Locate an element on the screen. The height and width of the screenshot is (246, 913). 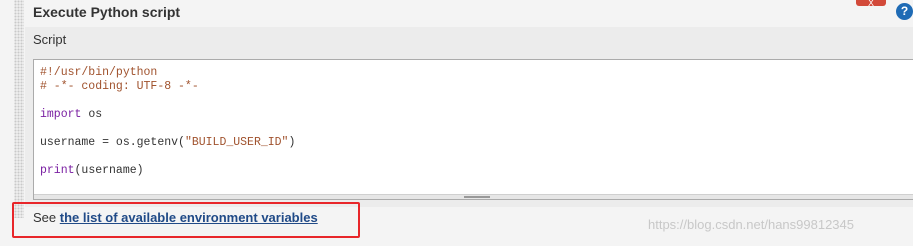
code-line: import os is located at coordinates (71, 114).